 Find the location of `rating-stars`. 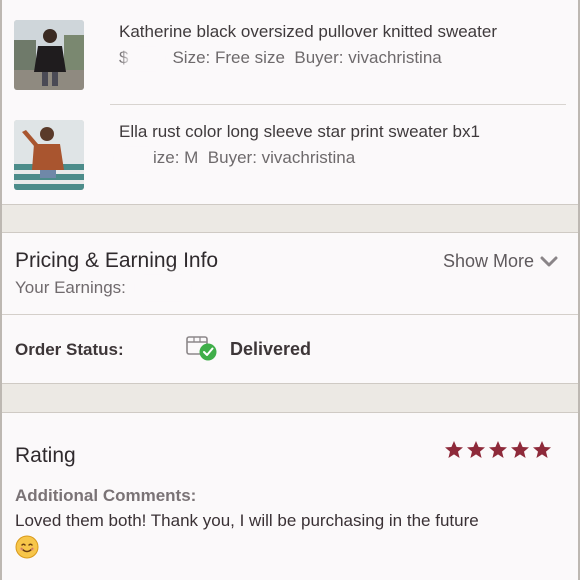

rating-stars is located at coordinates (498, 450).